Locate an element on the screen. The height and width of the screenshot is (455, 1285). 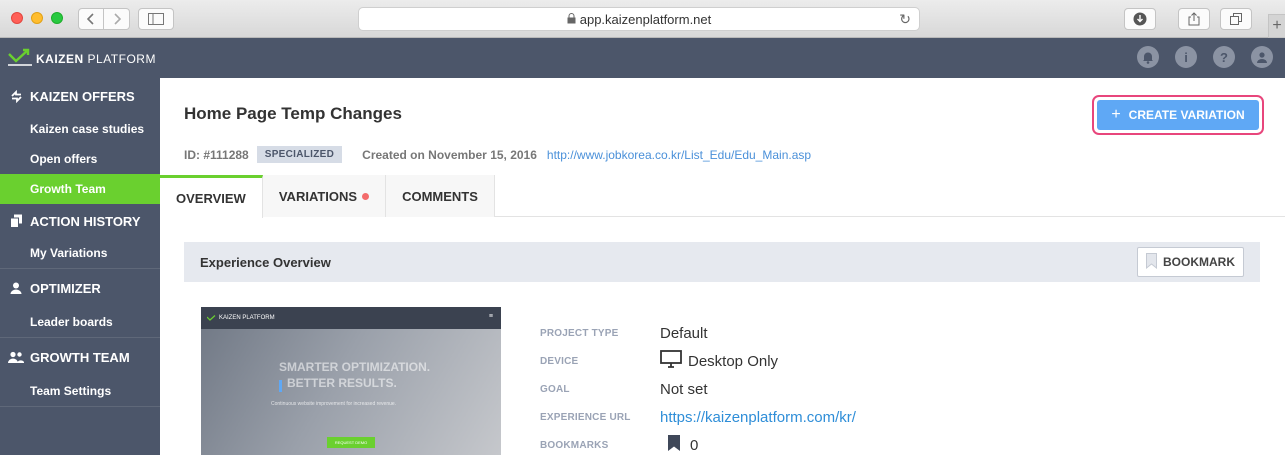
sidebar-section-optimizer: OPTIMIZER is located at coordinates (80, 288).